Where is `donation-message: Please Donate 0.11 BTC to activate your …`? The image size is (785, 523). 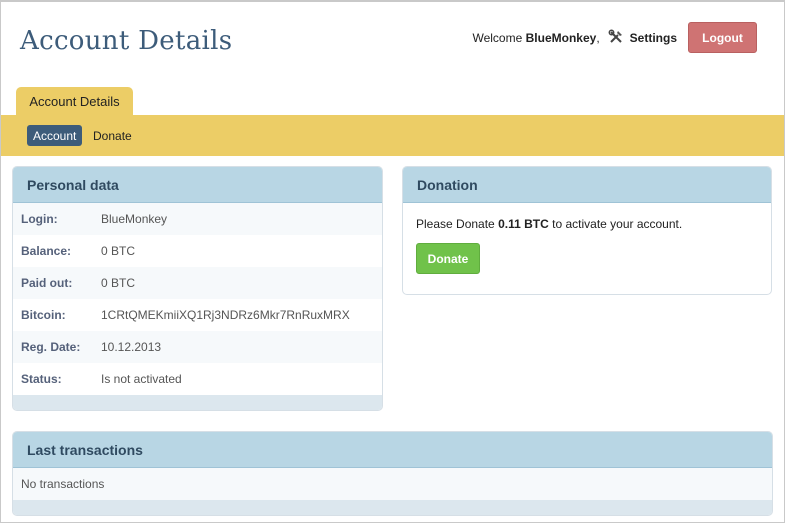 donation-message: Please Donate 0.11 BTC to activate your … is located at coordinates (587, 224).